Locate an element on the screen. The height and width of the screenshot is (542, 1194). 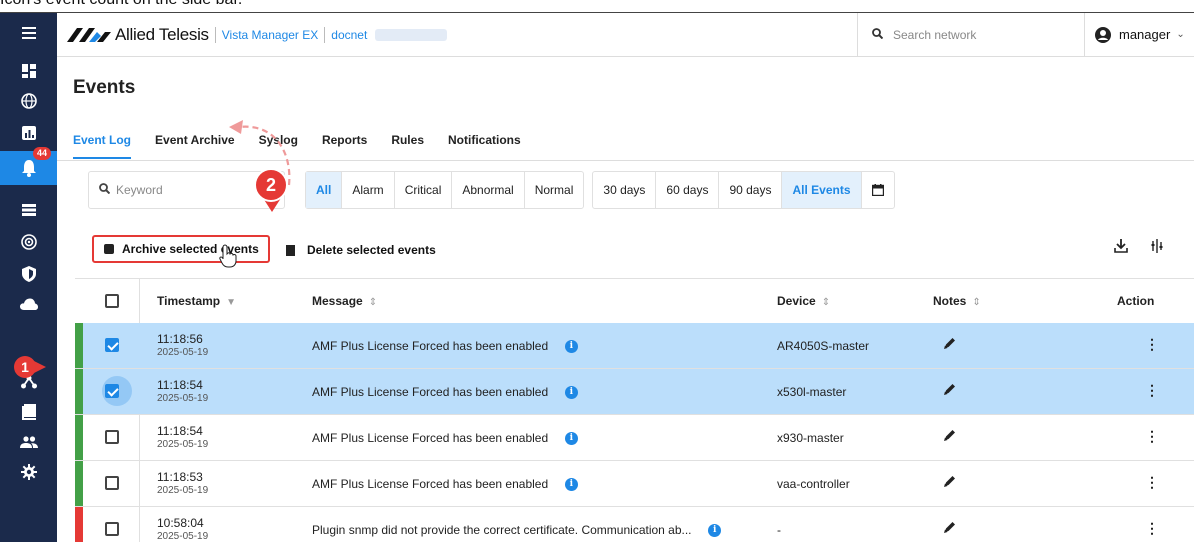
people-icon is located at coordinates (28, 442).